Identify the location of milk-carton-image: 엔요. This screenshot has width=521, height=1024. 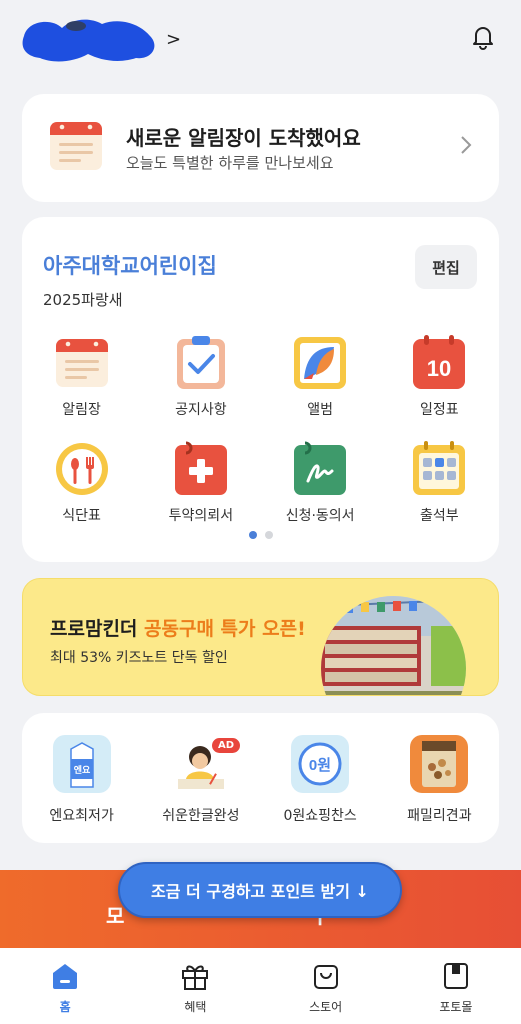
(81, 764).